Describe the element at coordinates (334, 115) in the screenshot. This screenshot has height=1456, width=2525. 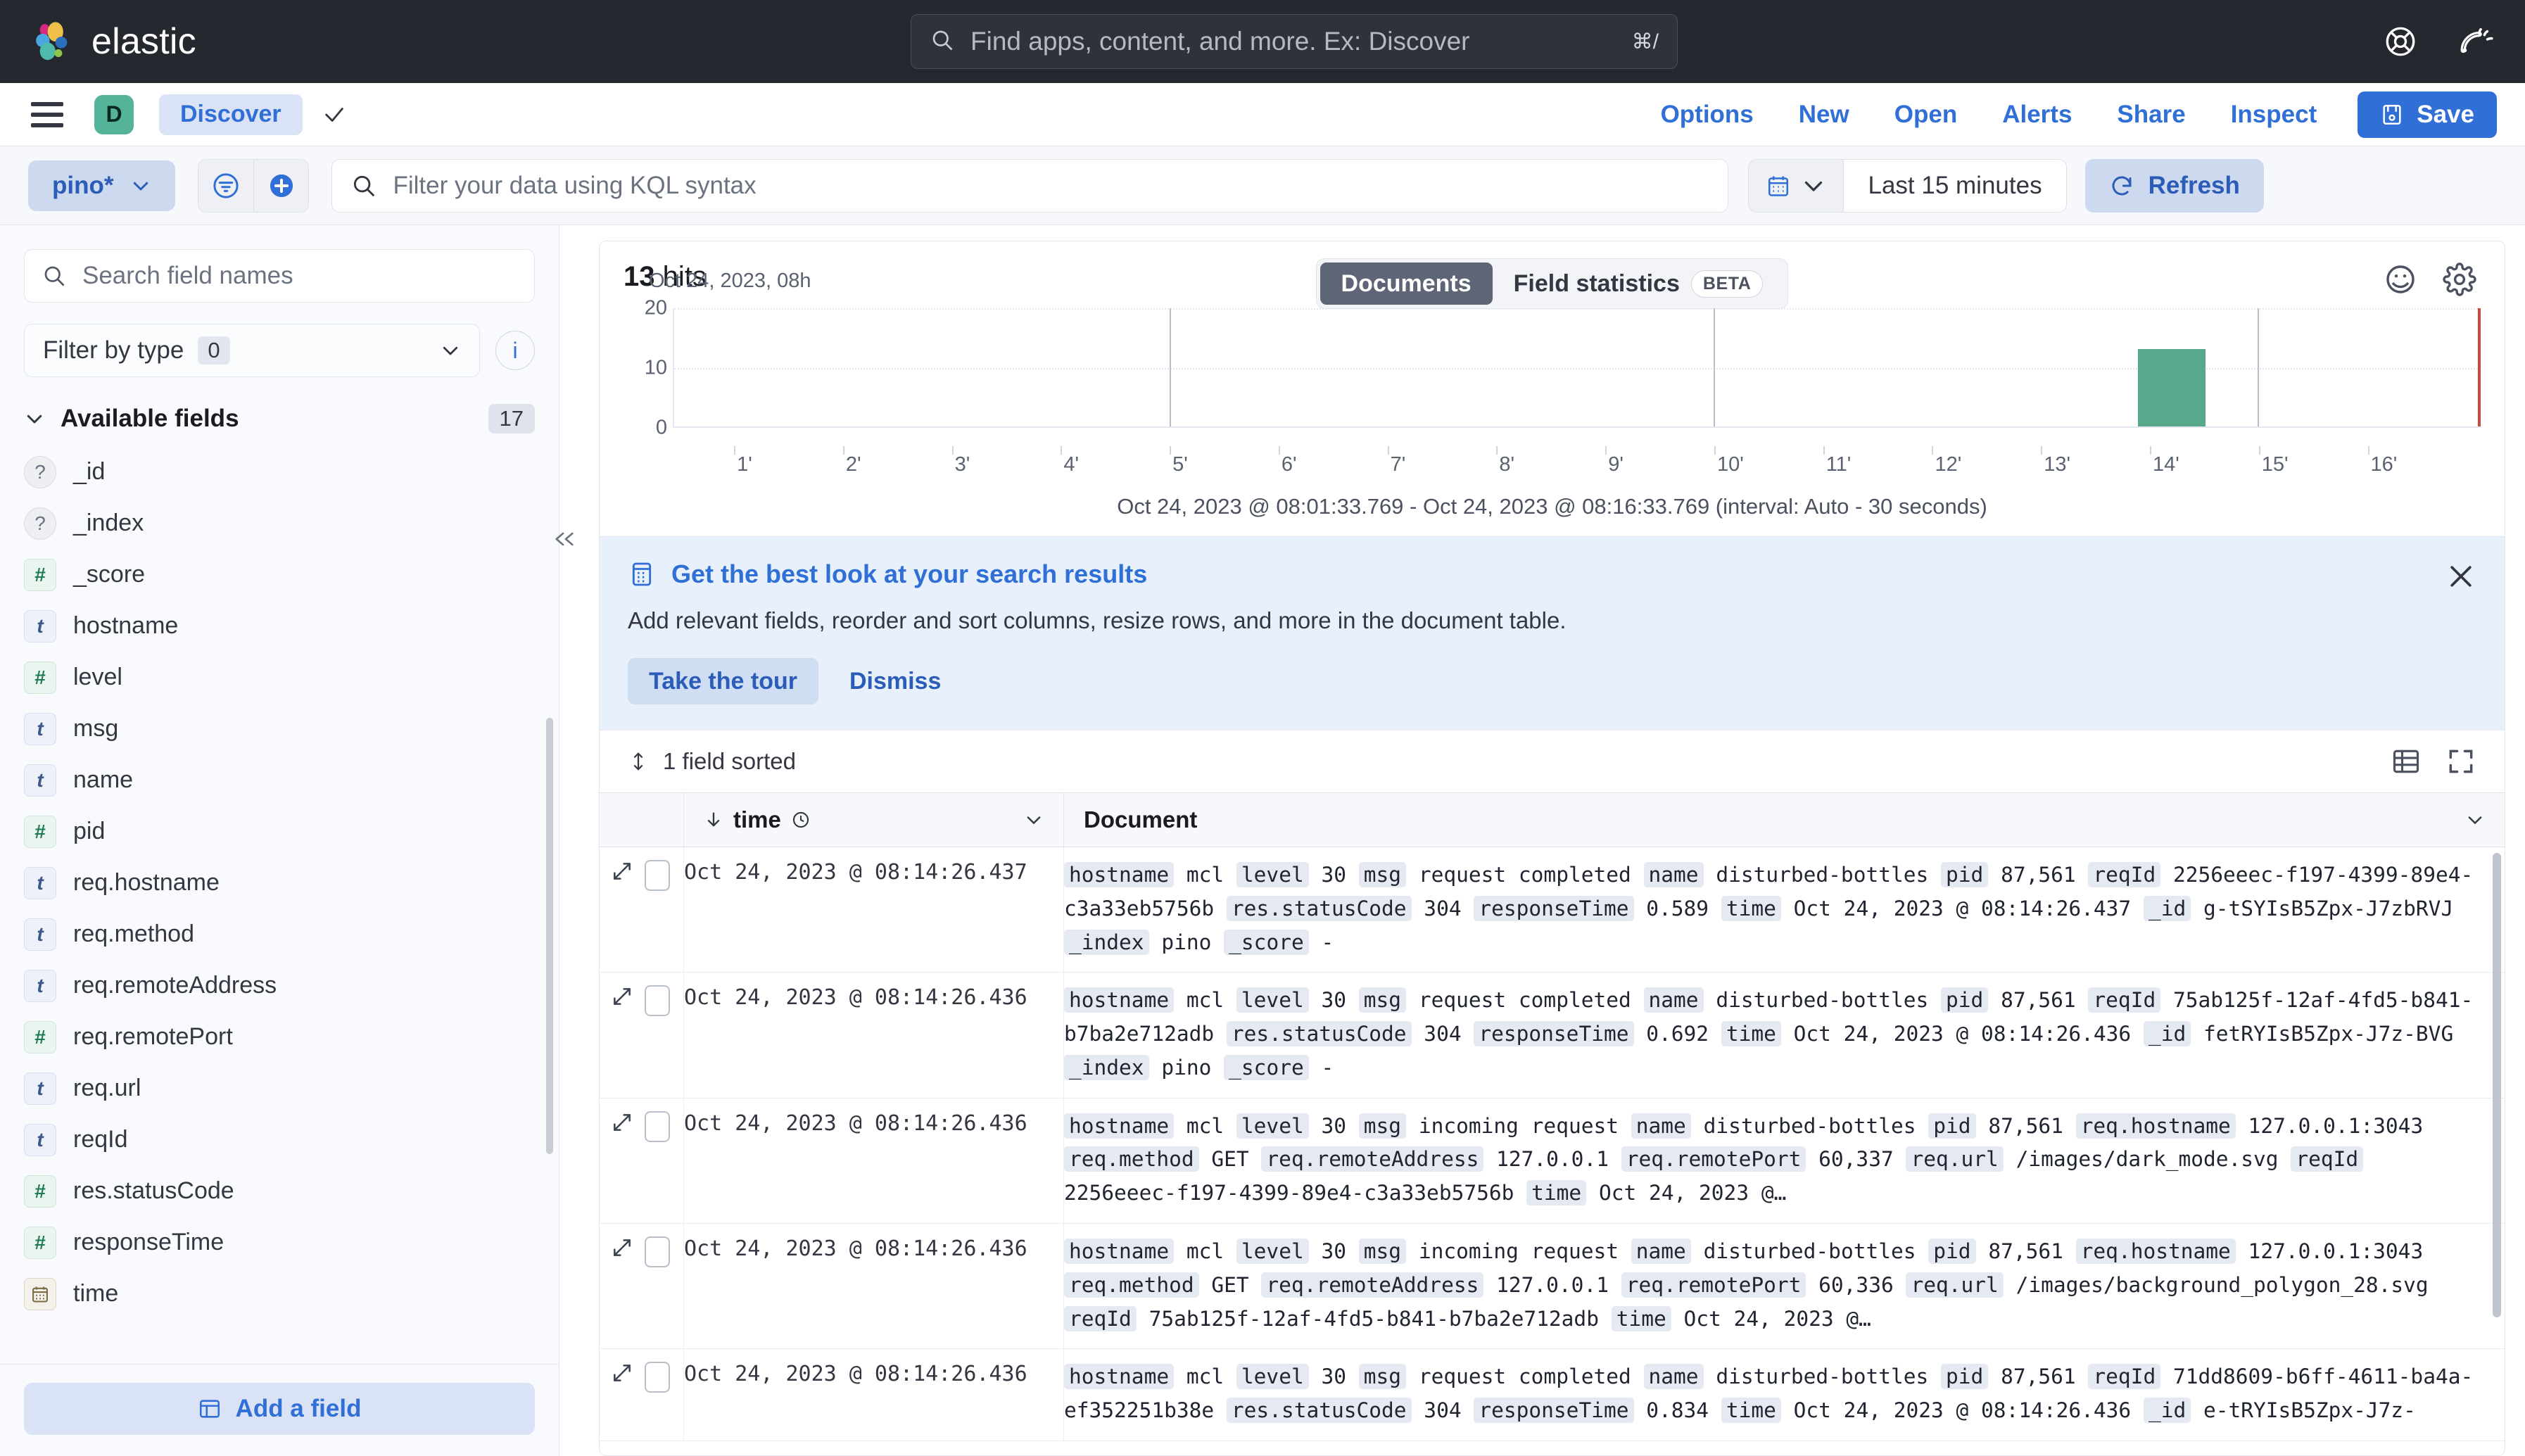
I see `saved-check-icon` at that location.